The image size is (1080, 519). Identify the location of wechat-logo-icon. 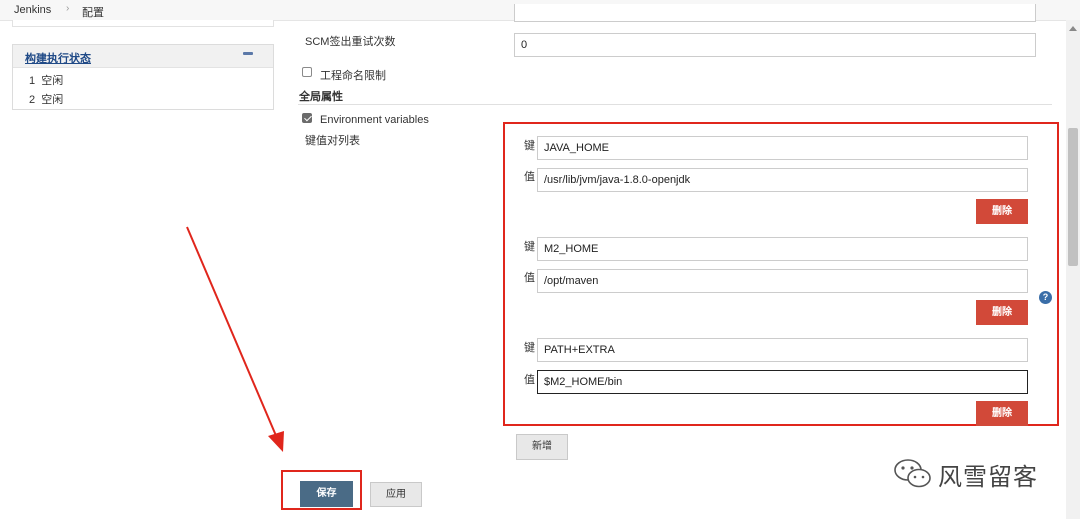
(912, 473).